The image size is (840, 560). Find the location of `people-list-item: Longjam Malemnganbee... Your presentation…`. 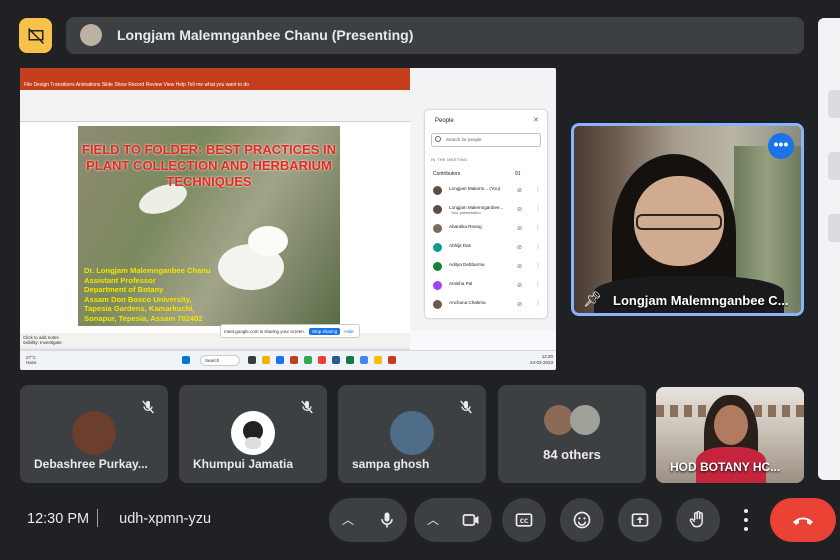

people-list-item: Longjam Malemnganbee... Your presentation… is located at coordinates (487, 211).